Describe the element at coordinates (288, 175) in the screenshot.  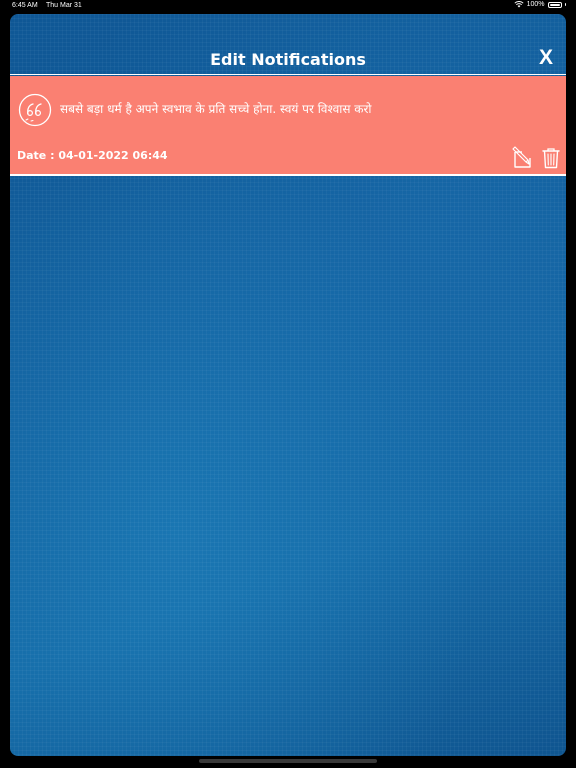
I see `notification-divider` at that location.